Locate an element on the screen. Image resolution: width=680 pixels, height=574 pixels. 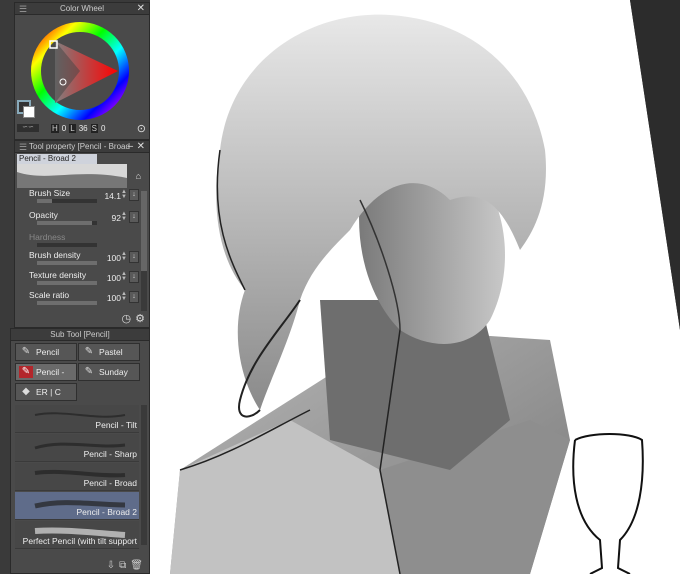
brush-name: Pencil - Broad is located at coordinates (110, 483).